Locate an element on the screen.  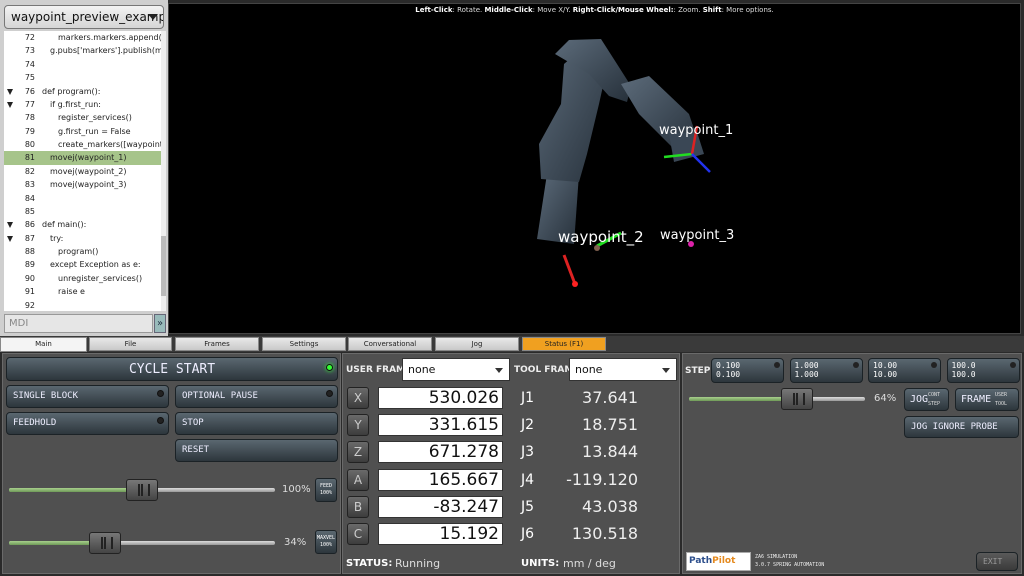
user-frame-select: none is located at coordinates (456, 369).